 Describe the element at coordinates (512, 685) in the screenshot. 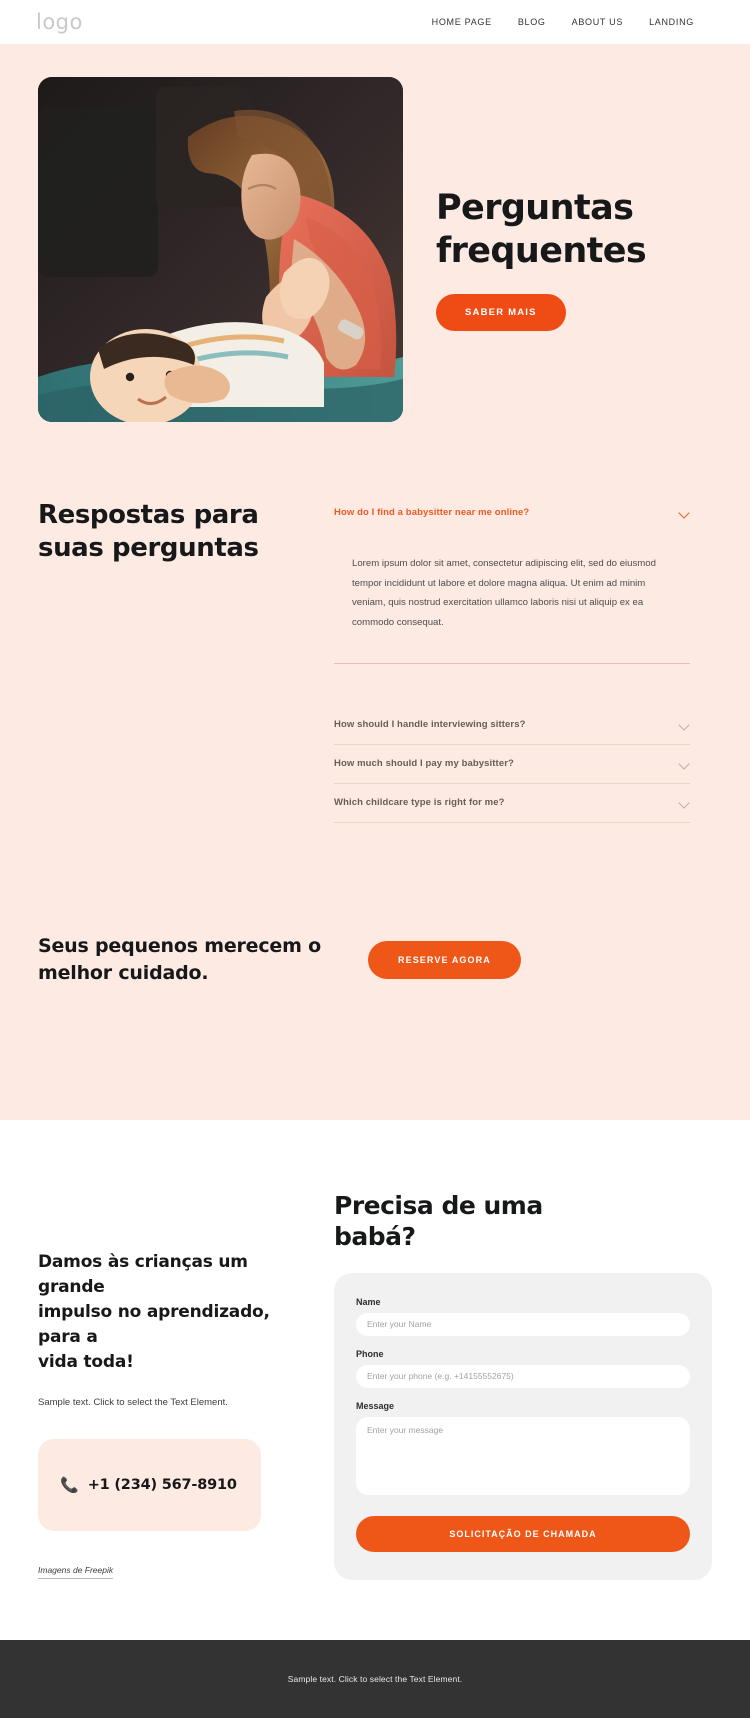

I see `faq-spacer` at that location.